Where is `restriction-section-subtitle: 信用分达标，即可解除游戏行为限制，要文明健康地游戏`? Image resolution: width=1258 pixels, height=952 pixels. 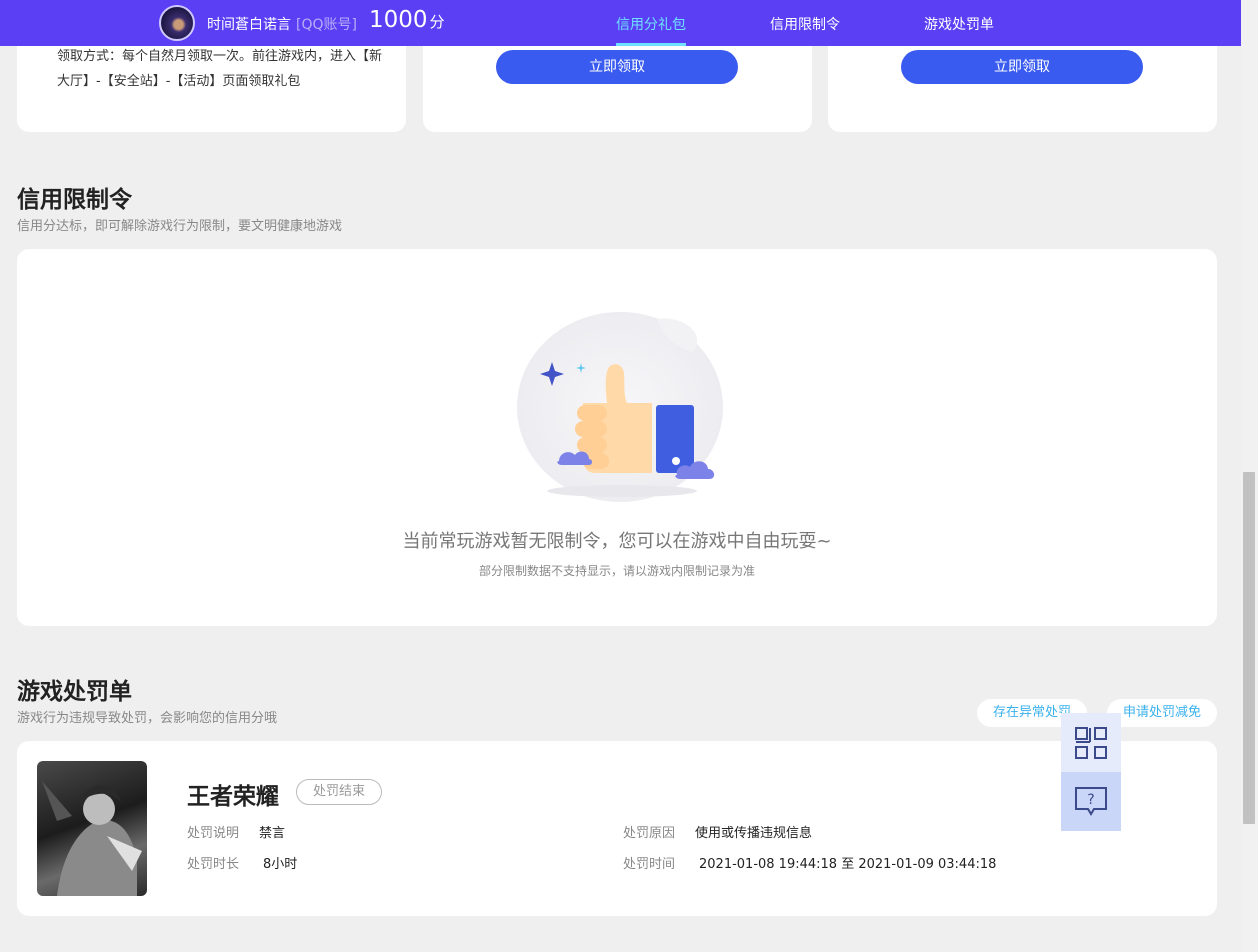 restriction-section-subtitle: 信用分达标，即可解除游戏行为限制，要文明健康地游戏 is located at coordinates (180, 226).